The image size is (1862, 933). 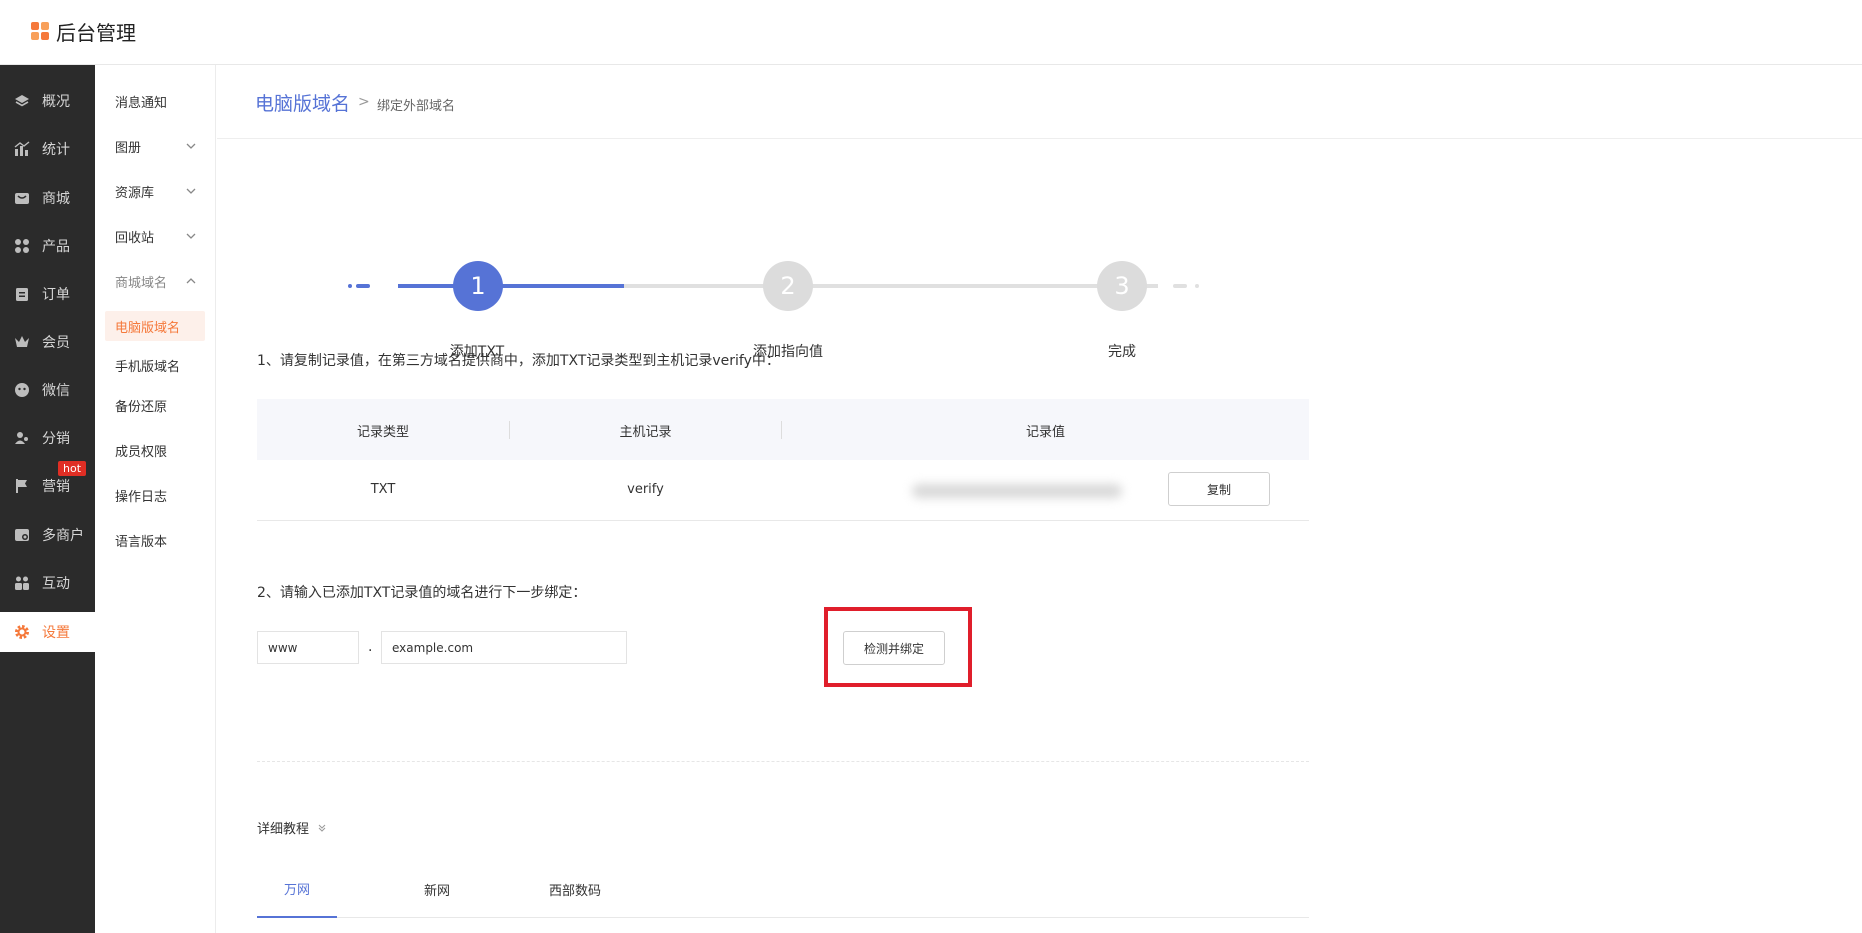 What do you see at coordinates (141, 407) in the screenshot?
I see `sub-item-label: 备份还原` at bounding box center [141, 407].